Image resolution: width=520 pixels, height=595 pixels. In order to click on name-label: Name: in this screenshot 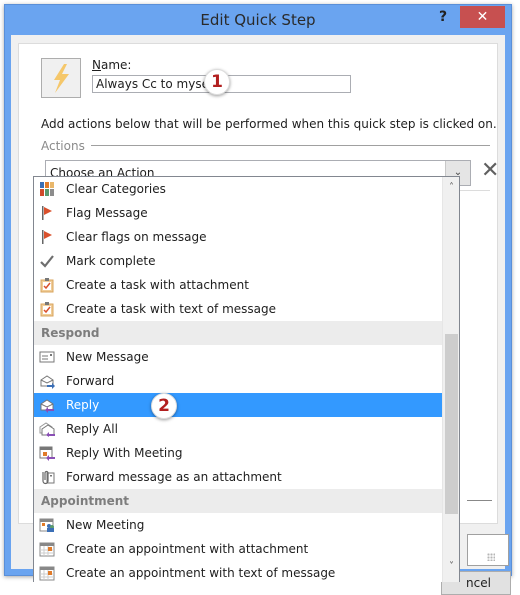, I will do `click(111, 65)`.